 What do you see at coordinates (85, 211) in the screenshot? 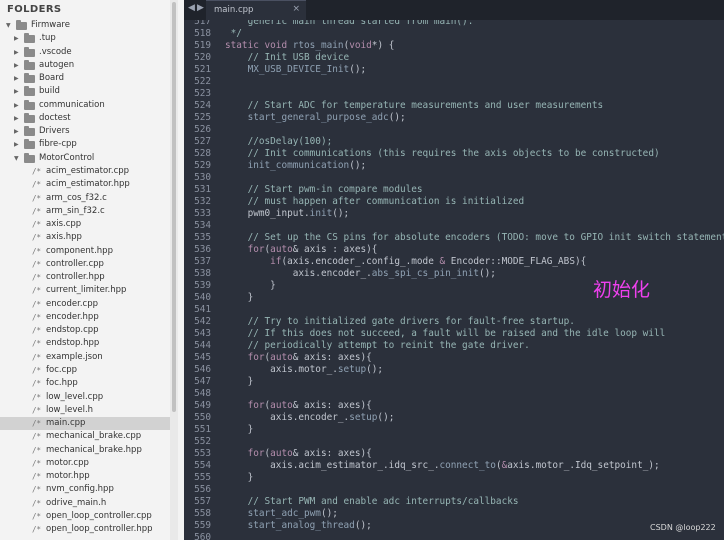
I see `file-item: /* arm_sin_f32.c` at bounding box center [85, 211].